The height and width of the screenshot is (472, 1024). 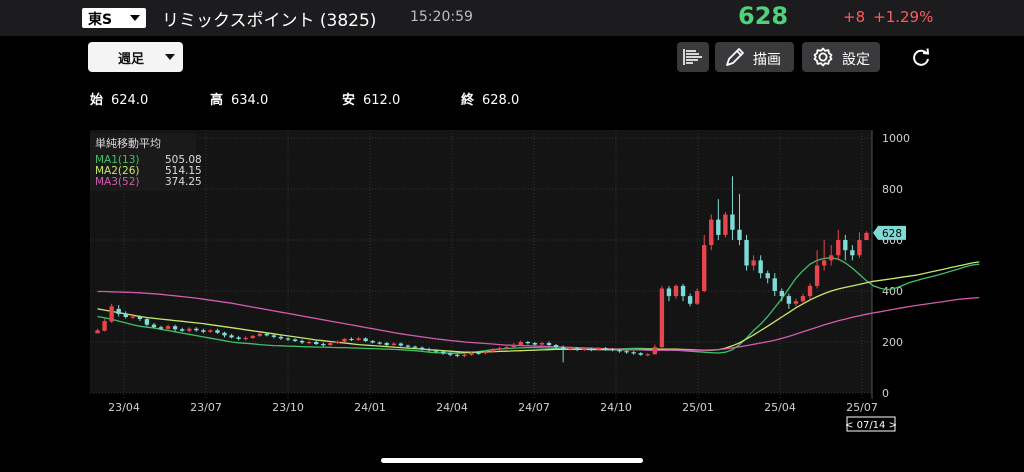 What do you see at coordinates (885, 393) in the screenshot?
I see `y-tick-label: 0` at bounding box center [885, 393].